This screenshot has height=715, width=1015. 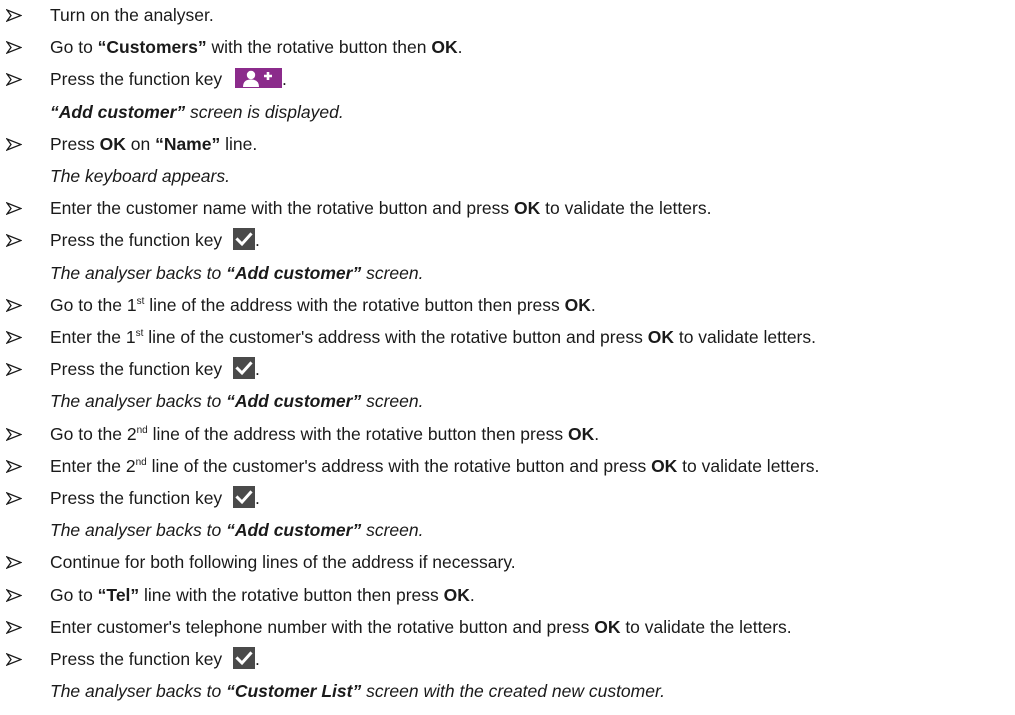 What do you see at coordinates (93, 304) in the screenshot?
I see `text-run: Go to the 1` at bounding box center [93, 304].